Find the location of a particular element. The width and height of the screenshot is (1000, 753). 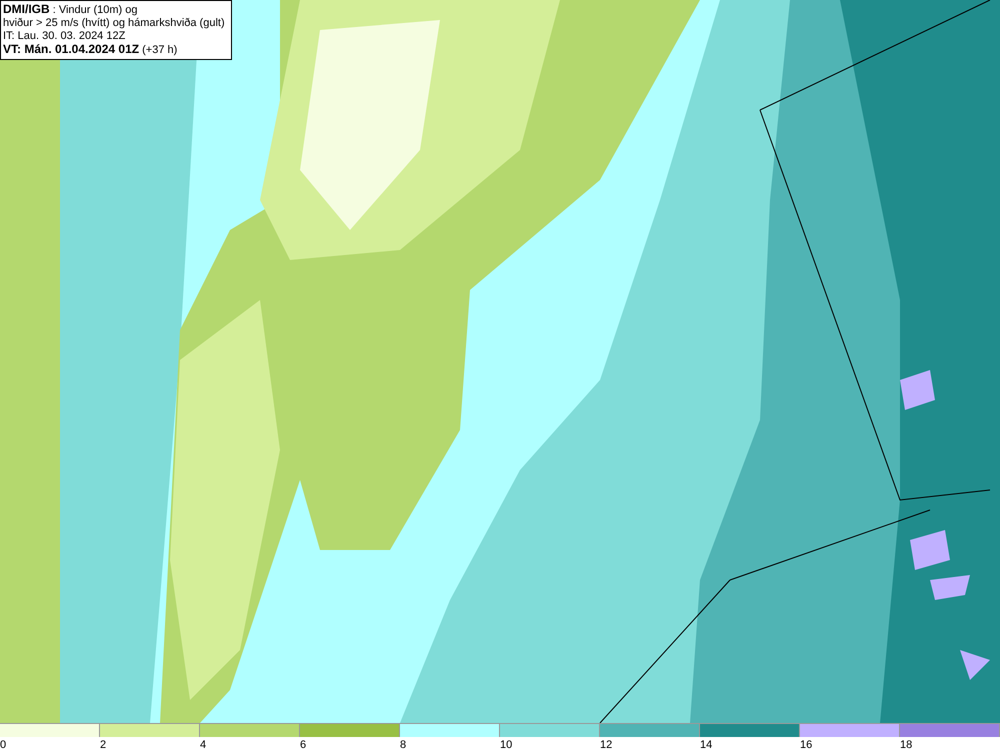

title-line: VT: Mán. 01.04.2024 01Z (+37 h) is located at coordinates (90, 50).